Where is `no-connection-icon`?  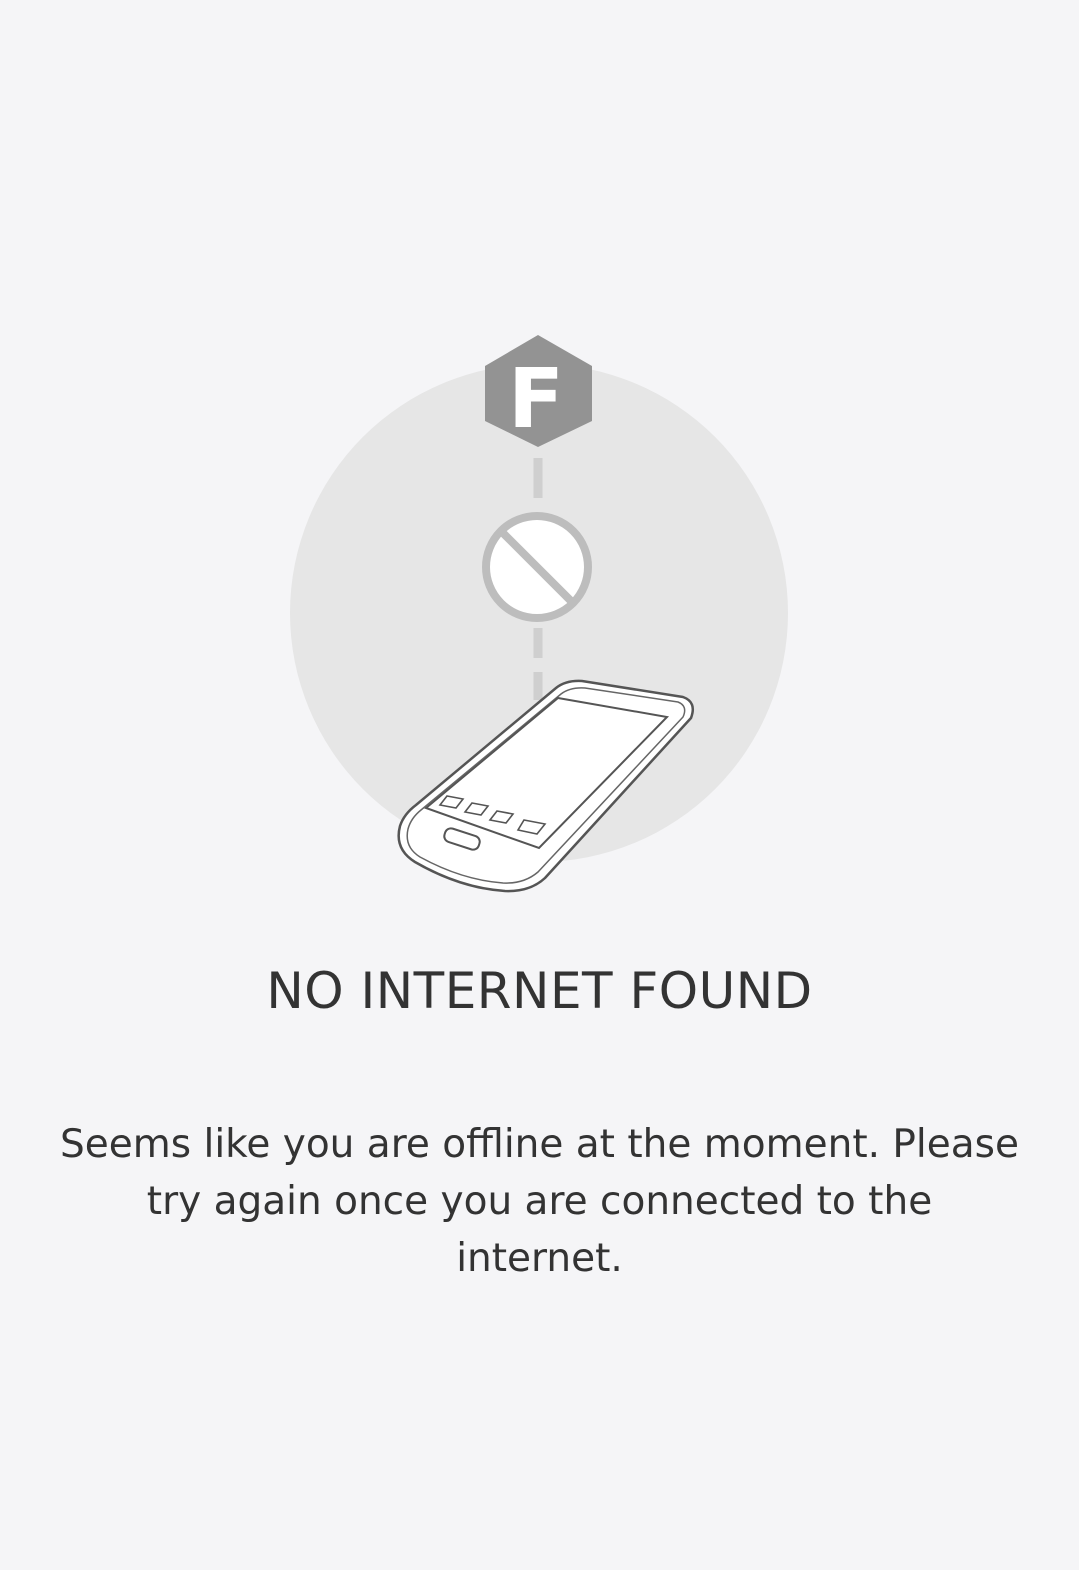 no-connection-icon is located at coordinates (537, 567).